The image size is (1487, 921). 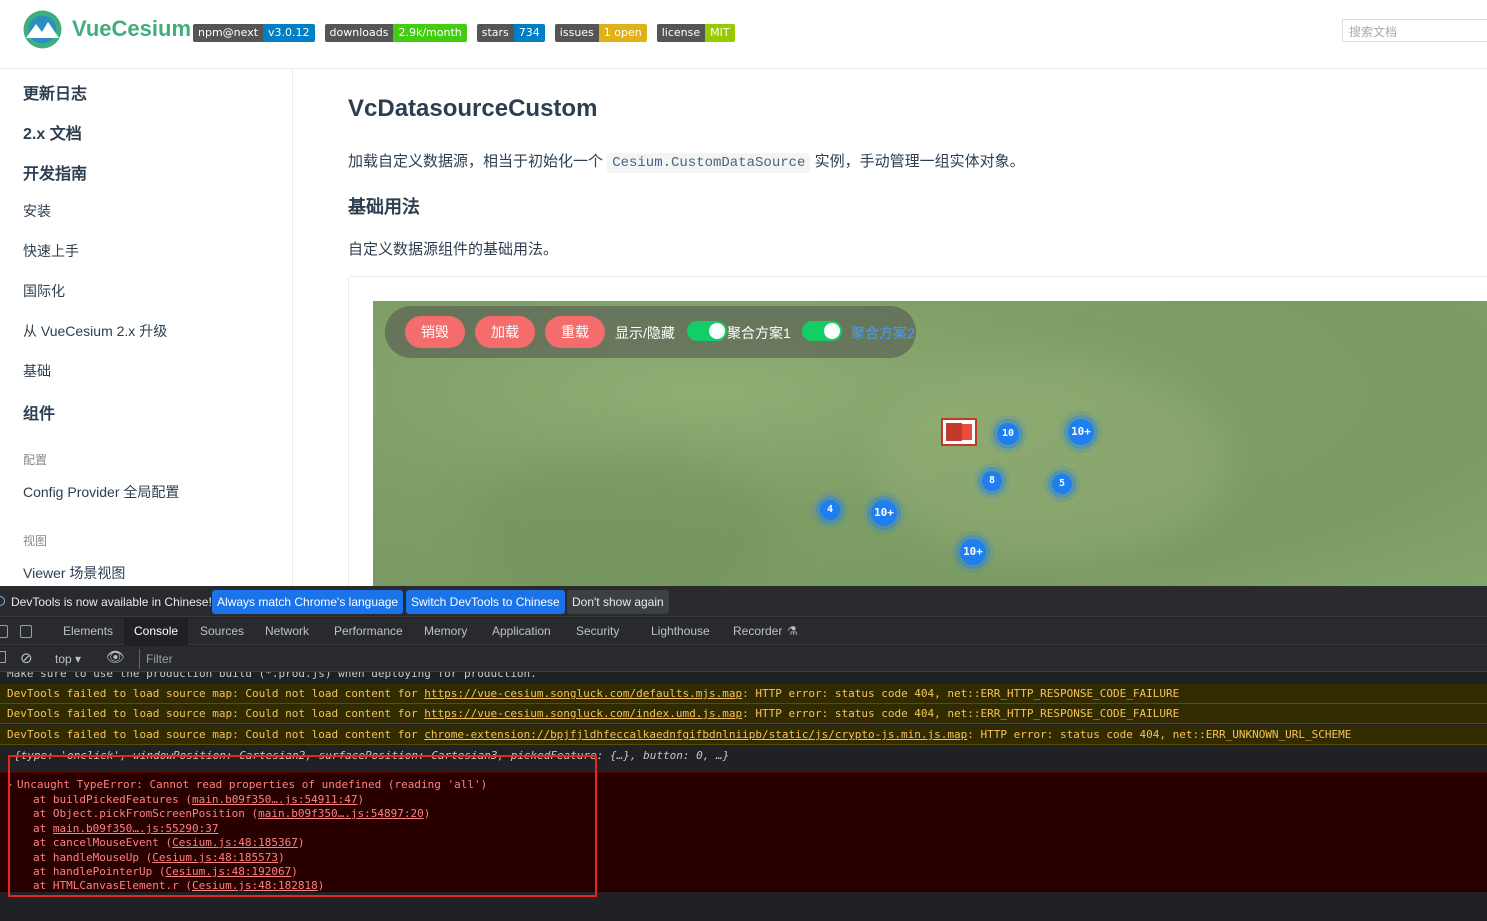 I want to click on sidebar-item-upgrade: 从 VueCesium 2.x 升级, so click(x=95, y=331).